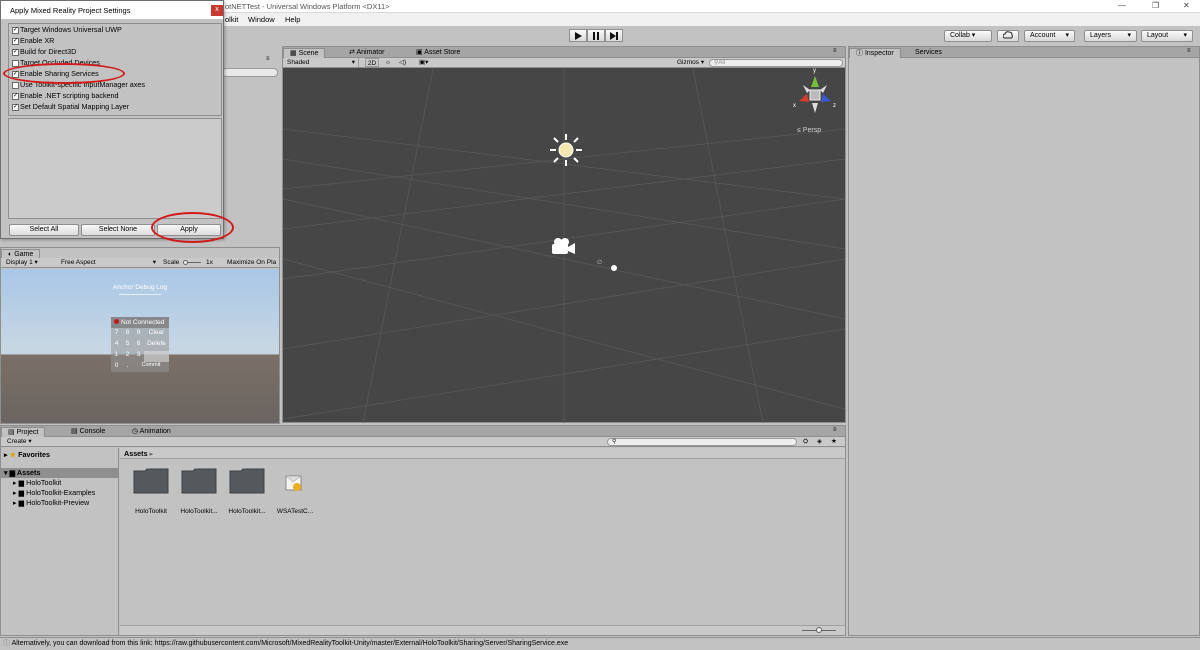 The height and width of the screenshot is (650, 1200). Describe the element at coordinates (1024, 52) in the screenshot. I see `inspector-tab-bar: ⓘ Inspector Services ≡` at that location.